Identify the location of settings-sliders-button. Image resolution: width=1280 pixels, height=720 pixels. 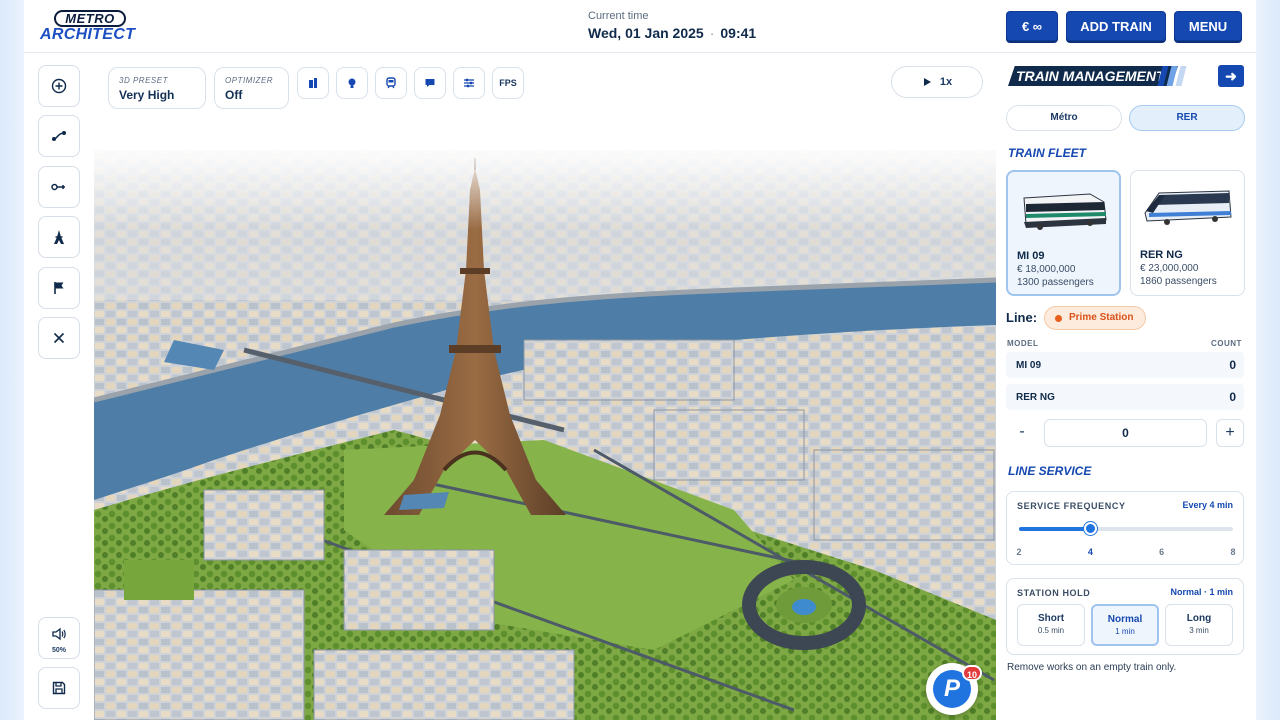
(469, 83).